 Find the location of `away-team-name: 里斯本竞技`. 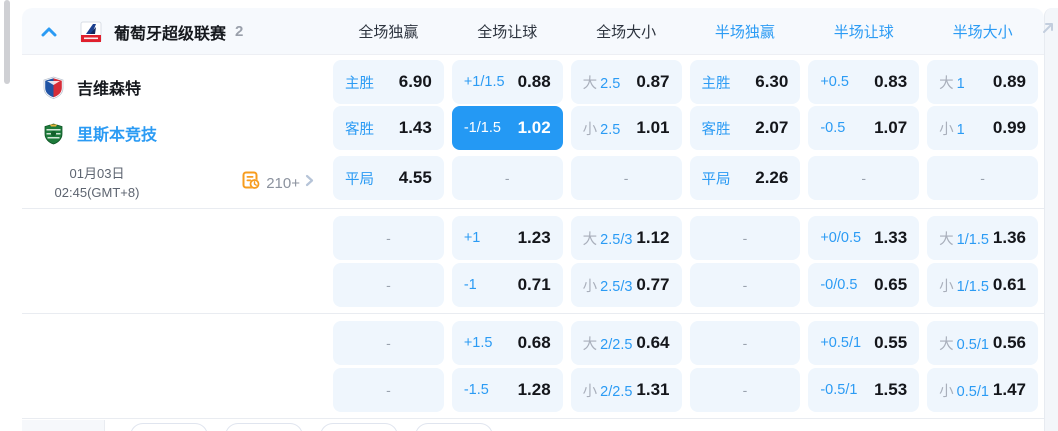

away-team-name: 里斯本竞技 is located at coordinates (117, 135).